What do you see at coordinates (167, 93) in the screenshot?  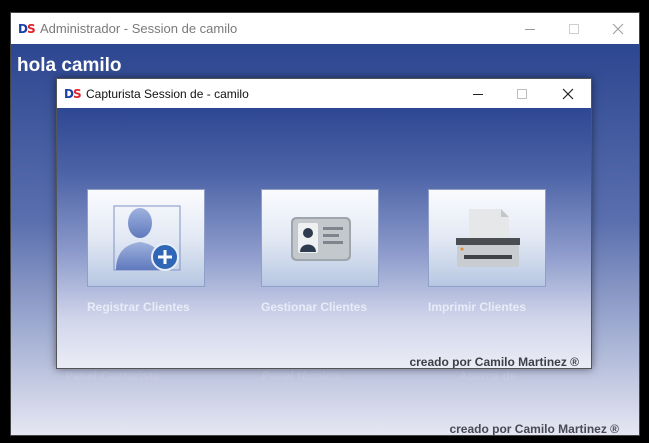 I see `capturista-window-title: Capturista Session de - camilo` at bounding box center [167, 93].